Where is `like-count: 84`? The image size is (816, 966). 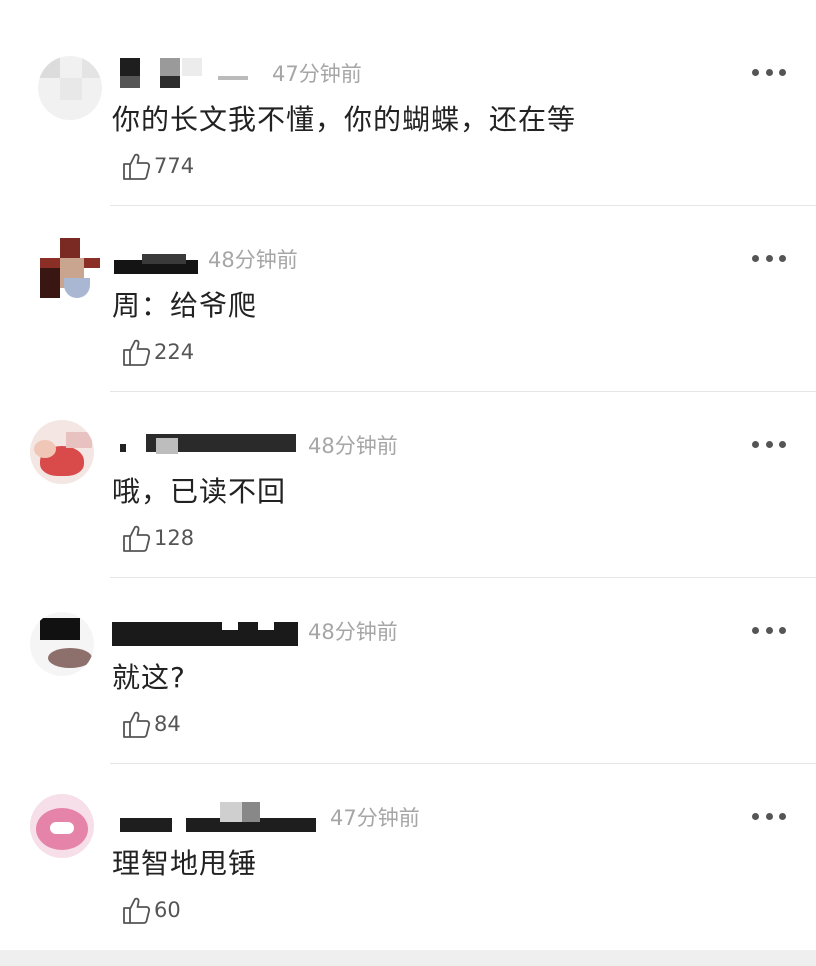 like-count: 84 is located at coordinates (167, 724).